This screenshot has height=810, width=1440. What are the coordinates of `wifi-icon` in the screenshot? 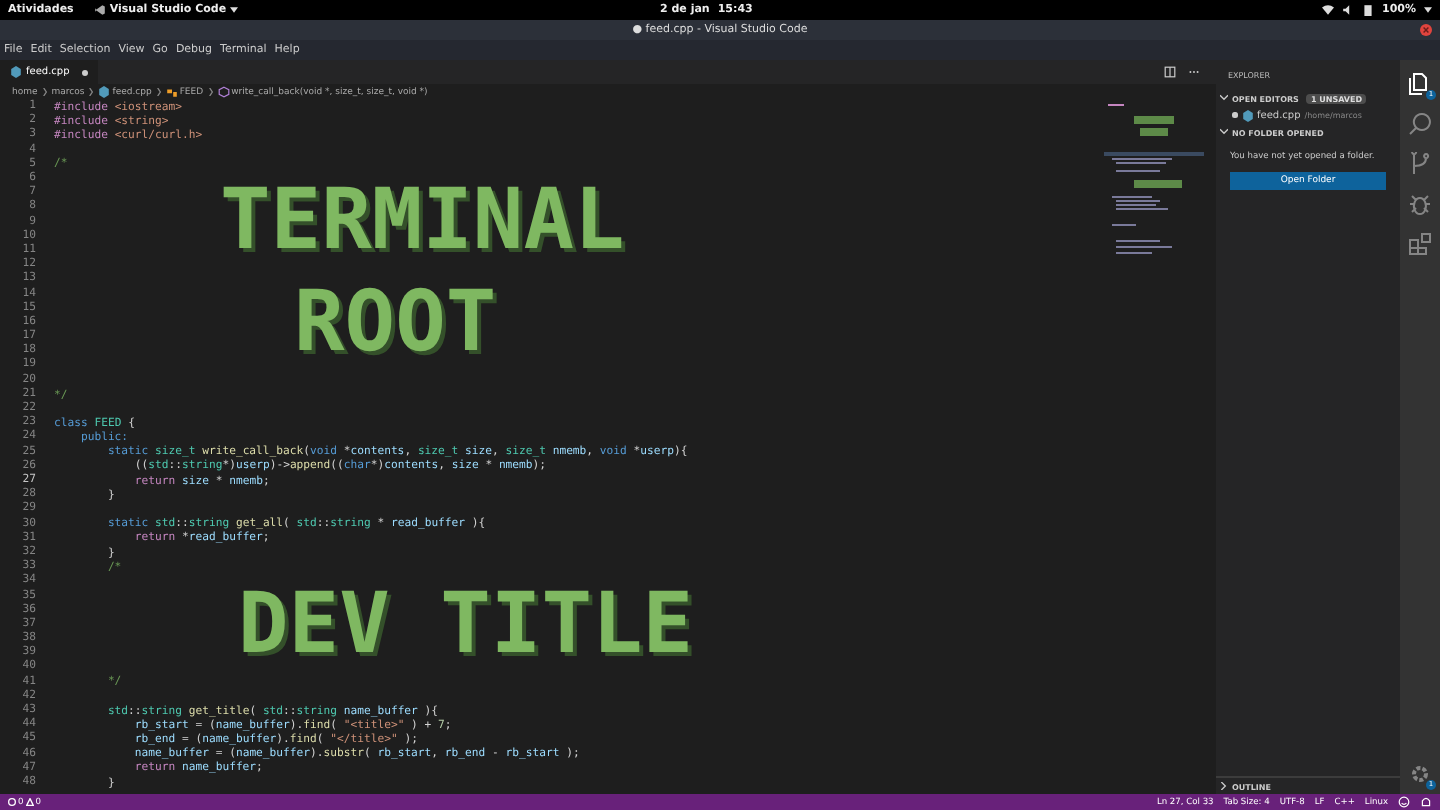 It's located at (1328, 10).